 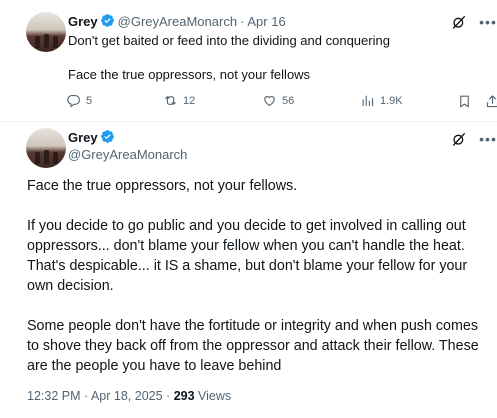 What do you see at coordinates (54, 396) in the screenshot?
I see `tweet-time: 12:32 PM` at bounding box center [54, 396].